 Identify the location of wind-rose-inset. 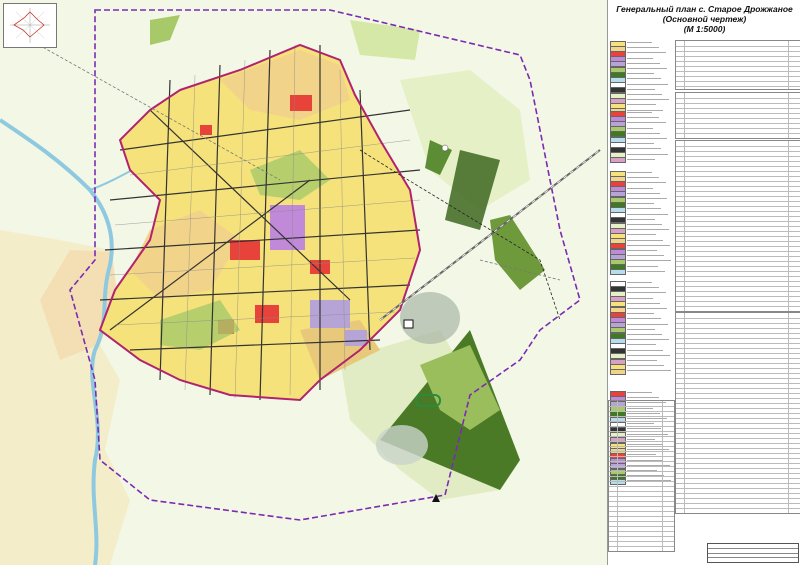
(30, 25).